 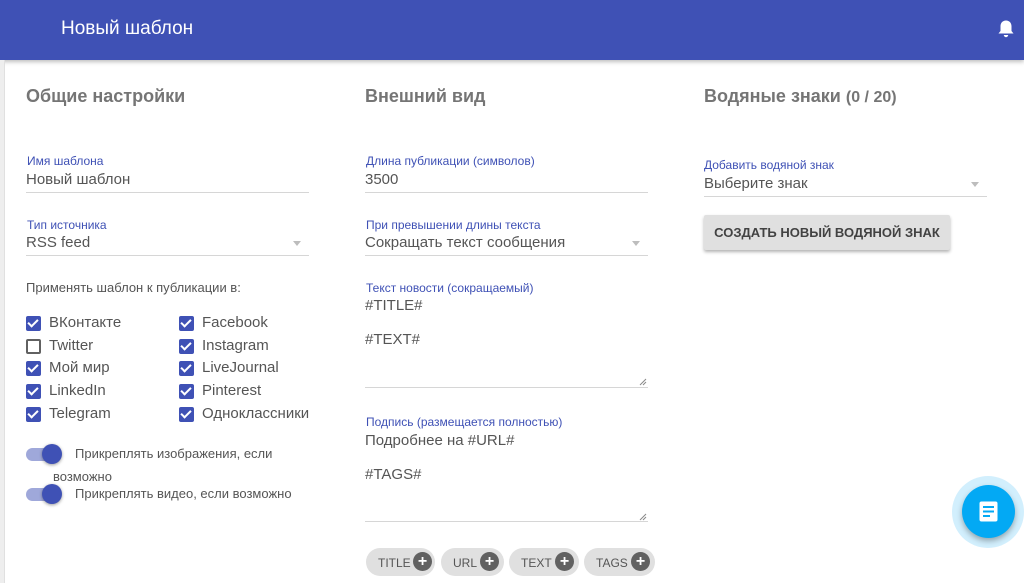 What do you see at coordinates (297, 243) in the screenshot?
I see `source-type-caret-icon` at bounding box center [297, 243].